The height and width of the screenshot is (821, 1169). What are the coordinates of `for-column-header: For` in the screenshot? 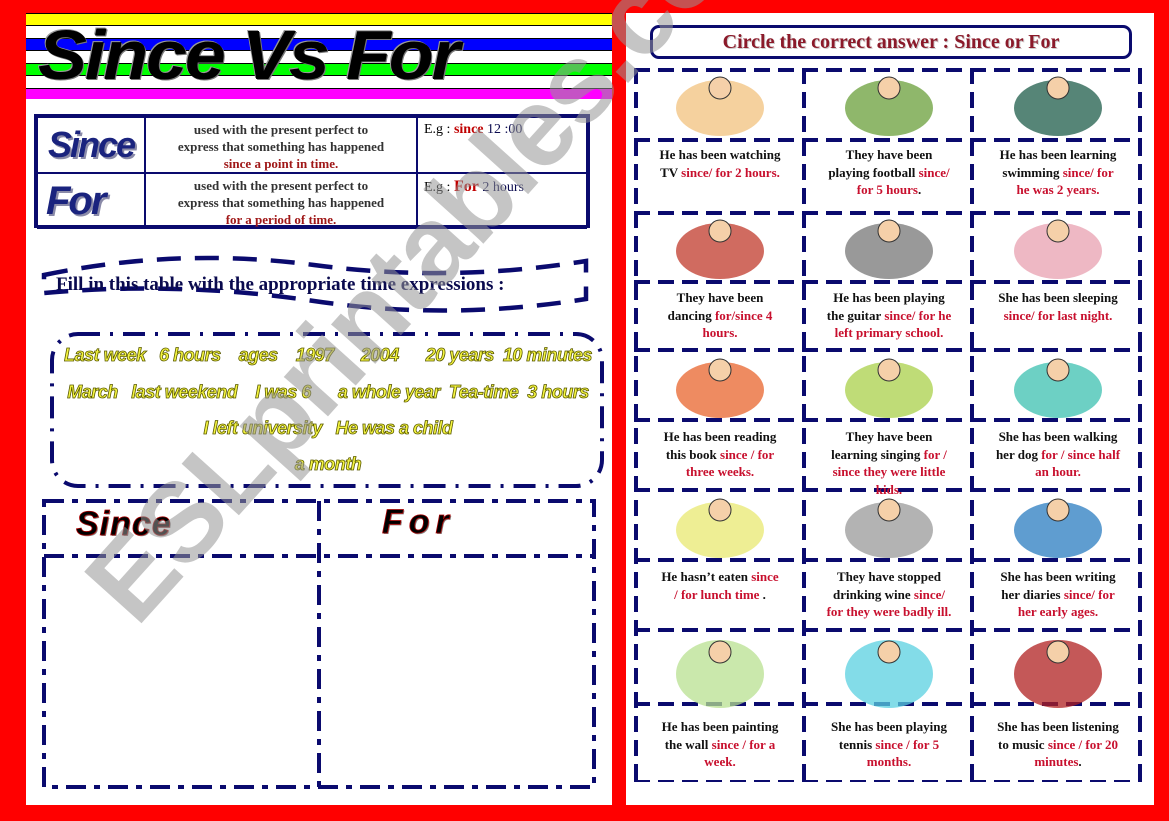 It's located at (418, 522).